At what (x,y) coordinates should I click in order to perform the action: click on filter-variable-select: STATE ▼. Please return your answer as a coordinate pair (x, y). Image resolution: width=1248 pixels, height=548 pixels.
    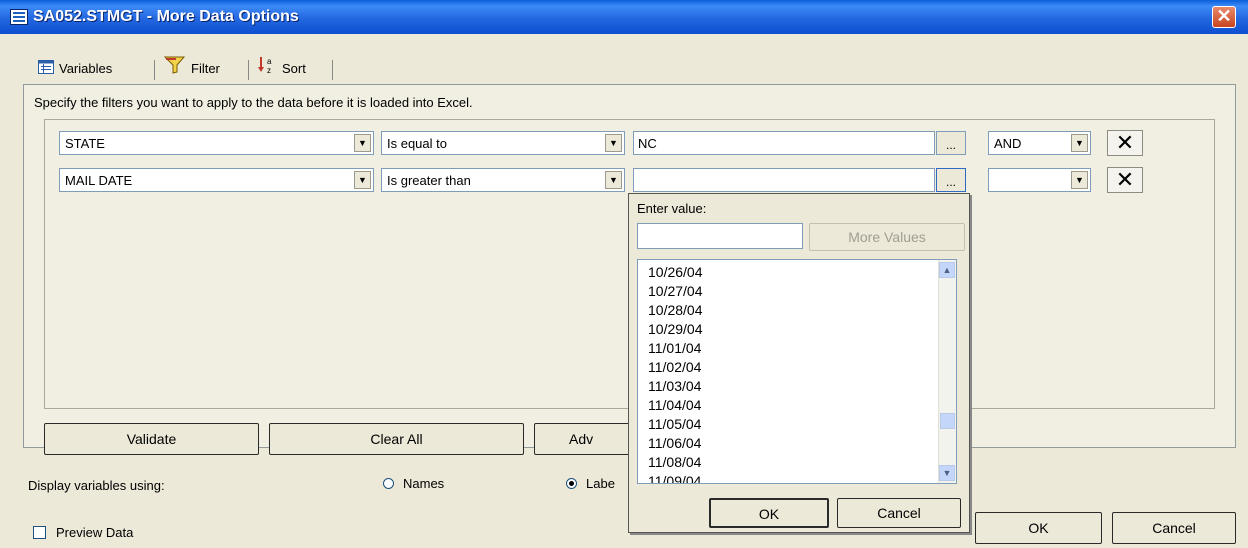
    Looking at the image, I should click on (216, 143).